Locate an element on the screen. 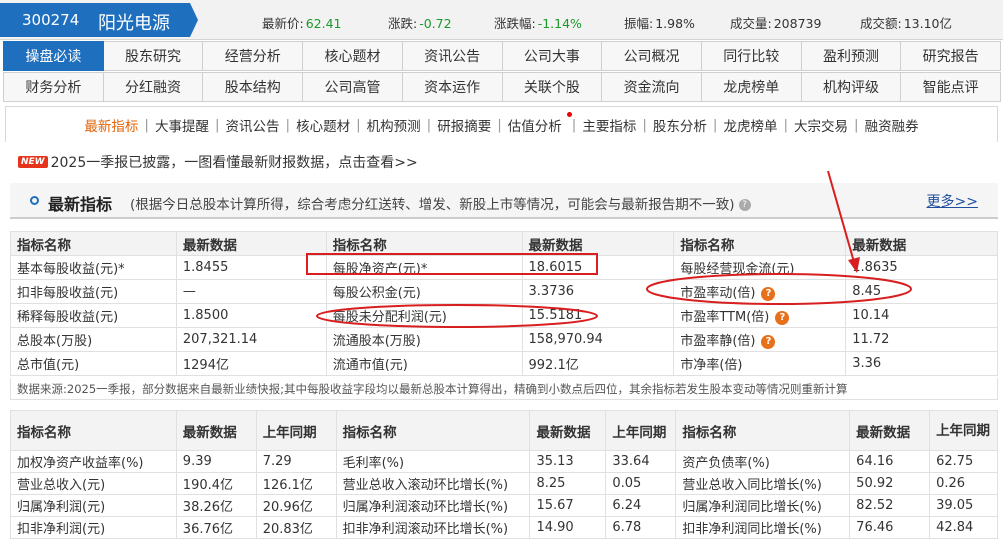 This screenshot has width=1003, height=539. indicator-name: 营业总收入(元) is located at coordinates (93, 483).